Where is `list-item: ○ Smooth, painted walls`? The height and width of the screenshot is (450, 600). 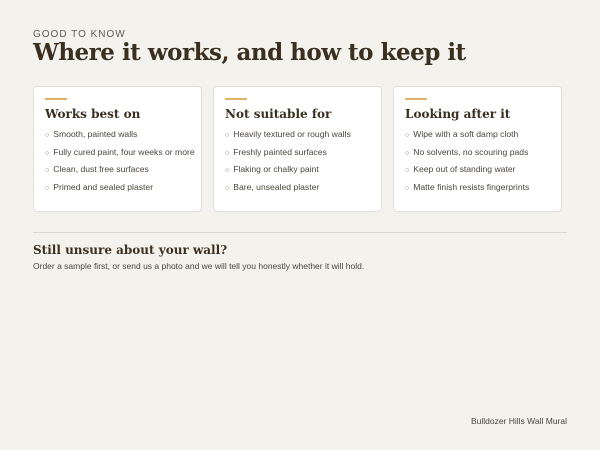
list-item: ○ Smooth, painted walls is located at coordinates (123, 135).